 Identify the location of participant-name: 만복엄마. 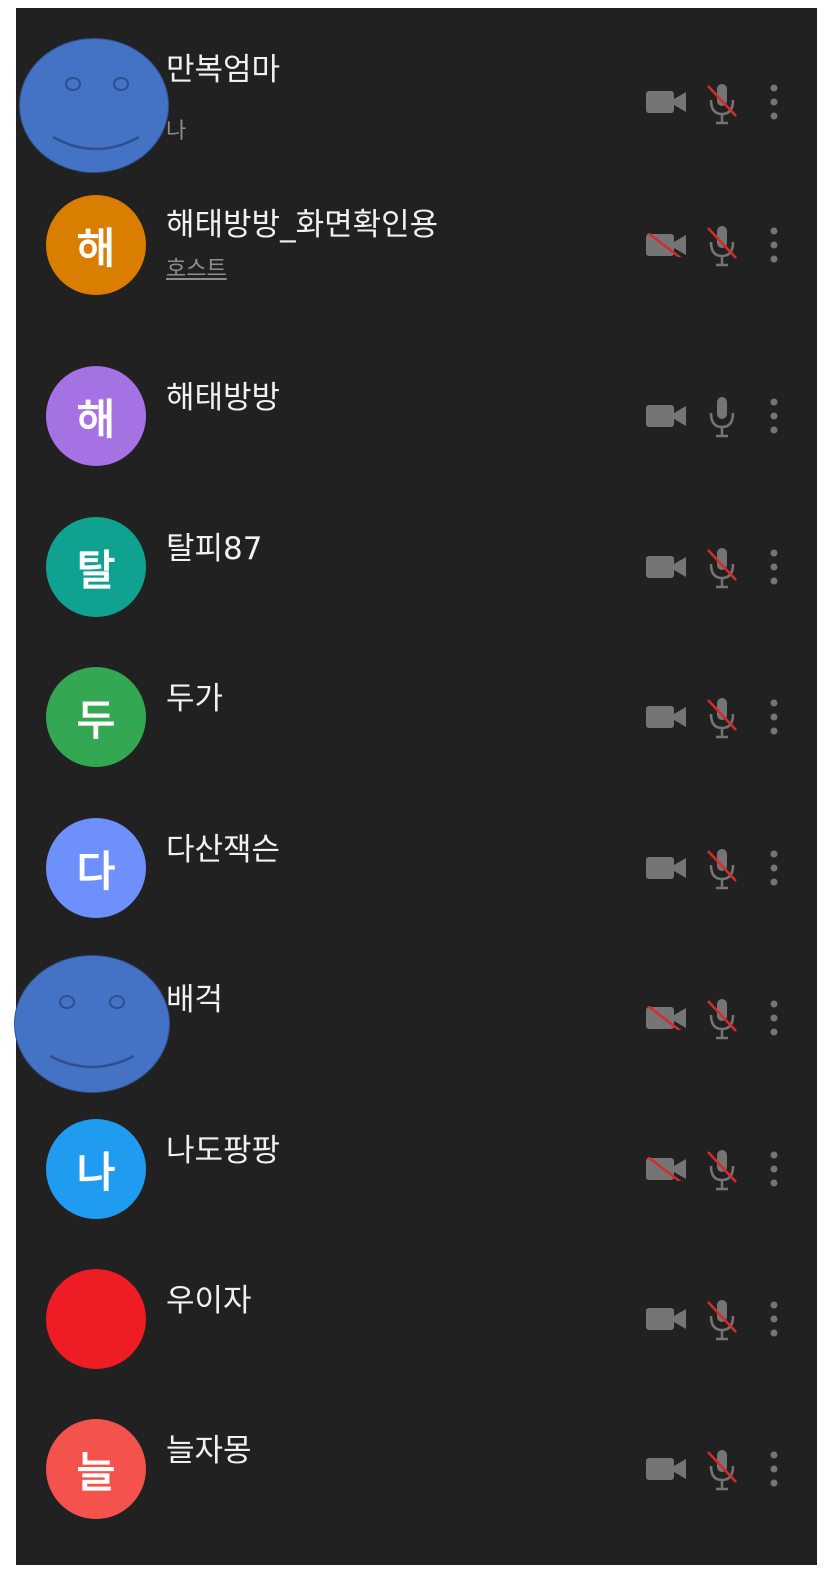
(223, 70).